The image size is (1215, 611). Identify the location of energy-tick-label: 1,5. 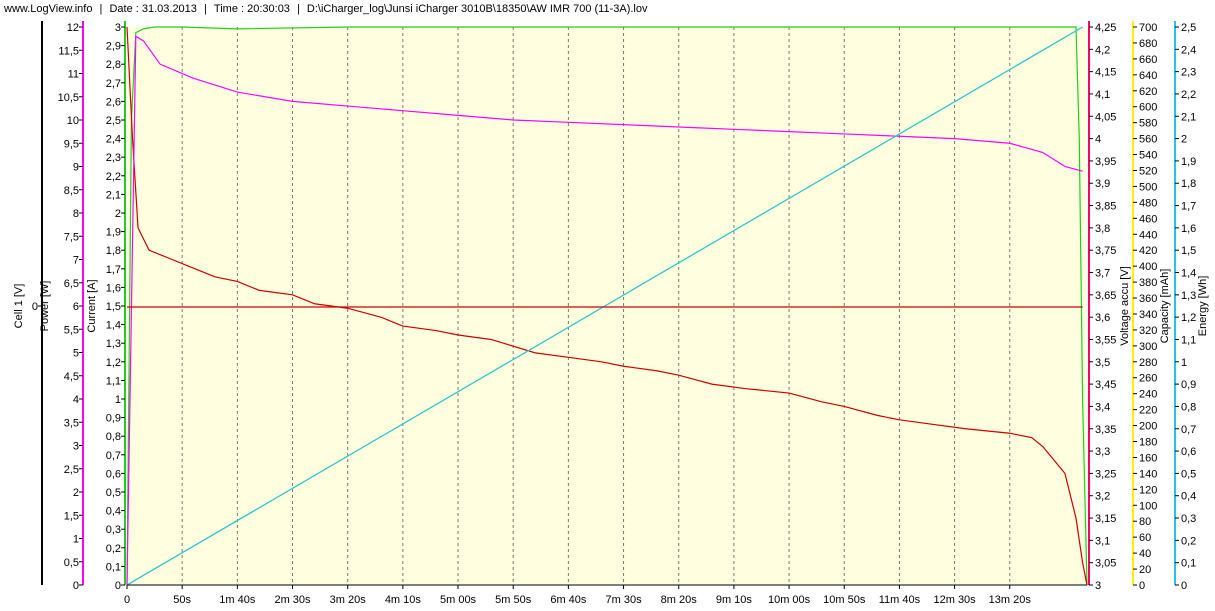
(1188, 251).